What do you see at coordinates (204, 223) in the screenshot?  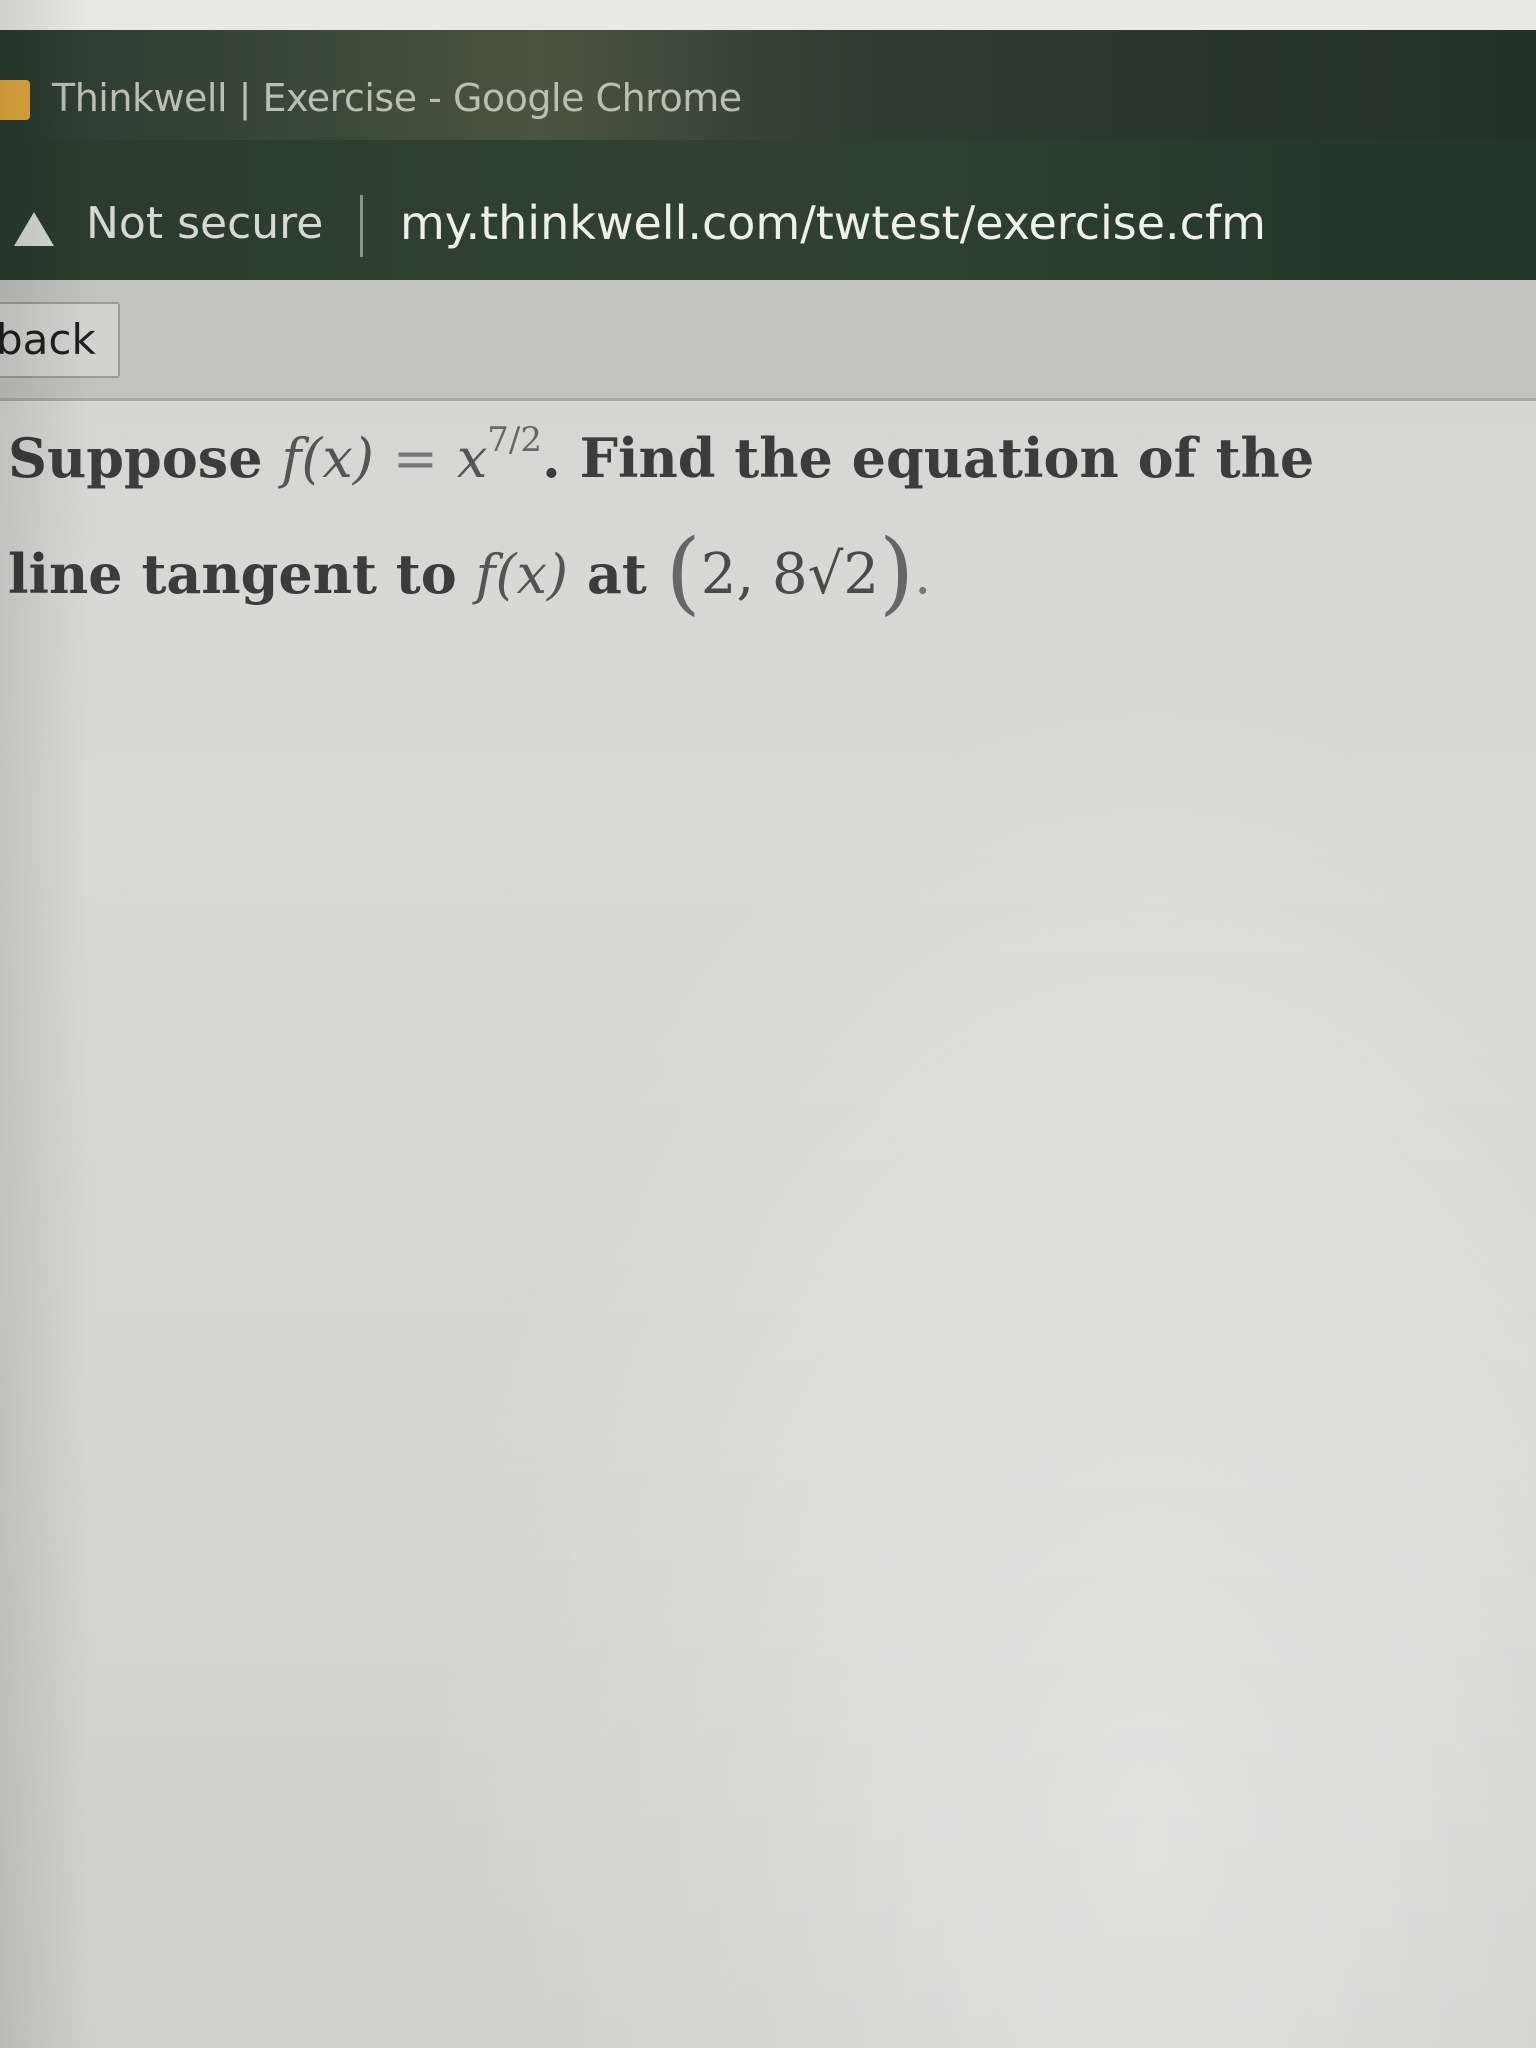 I see `security-label: Not secure` at bounding box center [204, 223].